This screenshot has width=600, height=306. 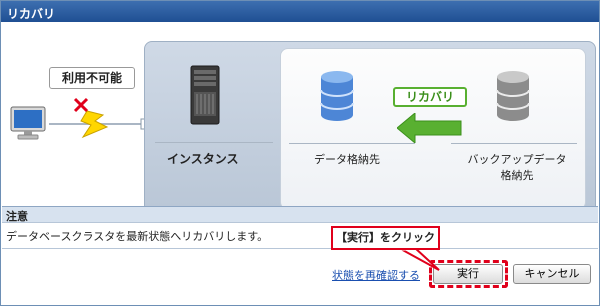 I want to click on broken-connection-icon, so click(x=91, y=118).